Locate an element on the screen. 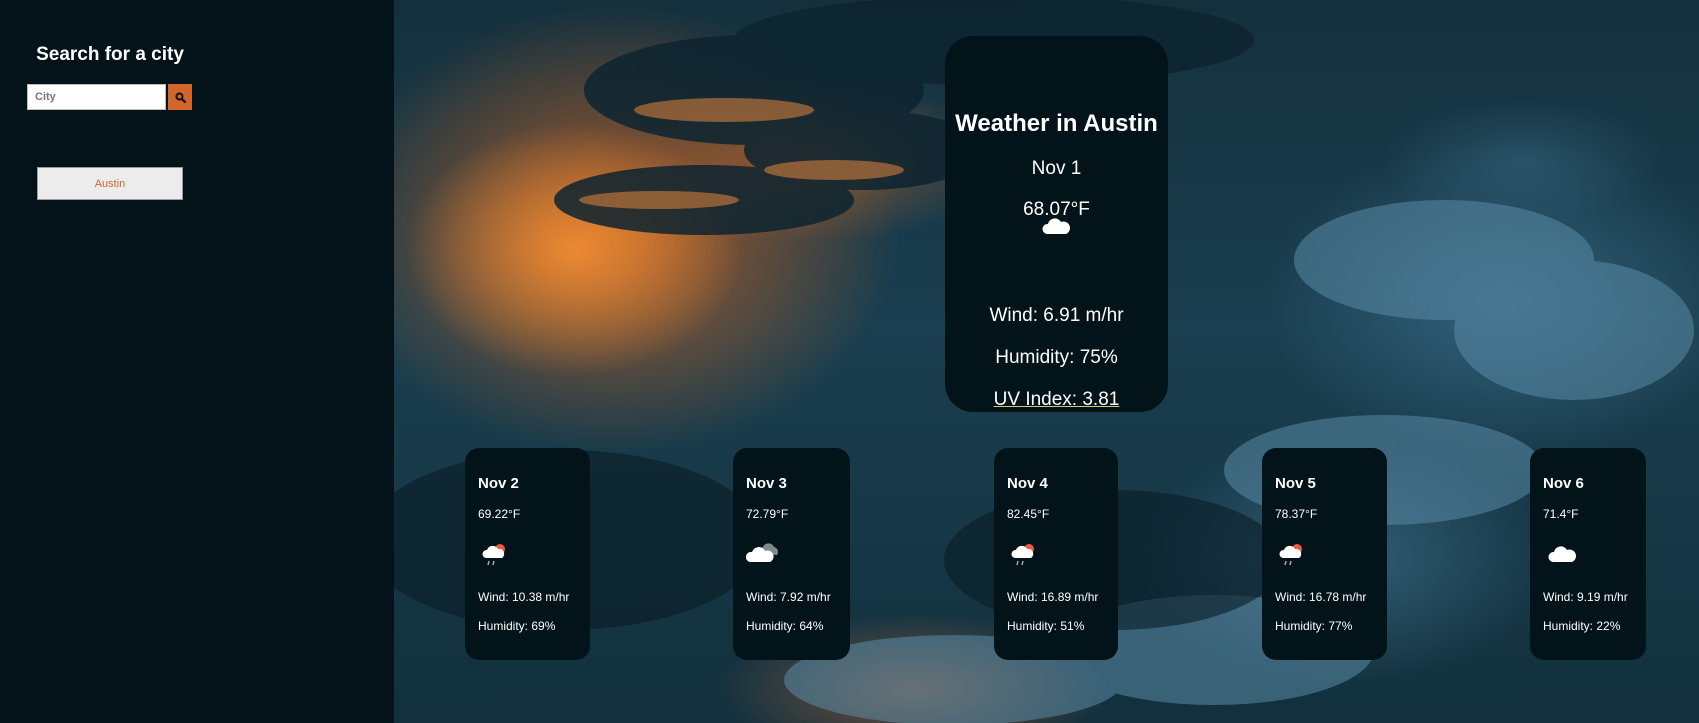 This screenshot has width=1699, height=723. forecast-temperature: 72.79°F is located at coordinates (767, 514).